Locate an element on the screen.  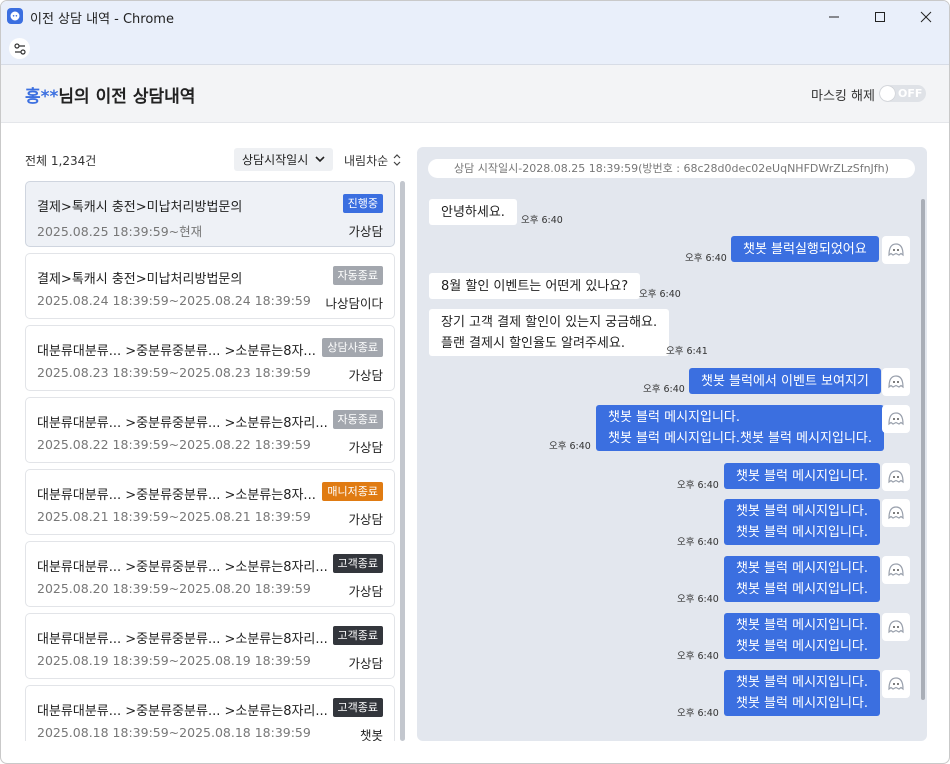
user-message: 장기 고객 결제 할인이 있는지 궁금해요. 플랜 결제시 할인율도 알려주세요. is located at coordinates (549, 332).